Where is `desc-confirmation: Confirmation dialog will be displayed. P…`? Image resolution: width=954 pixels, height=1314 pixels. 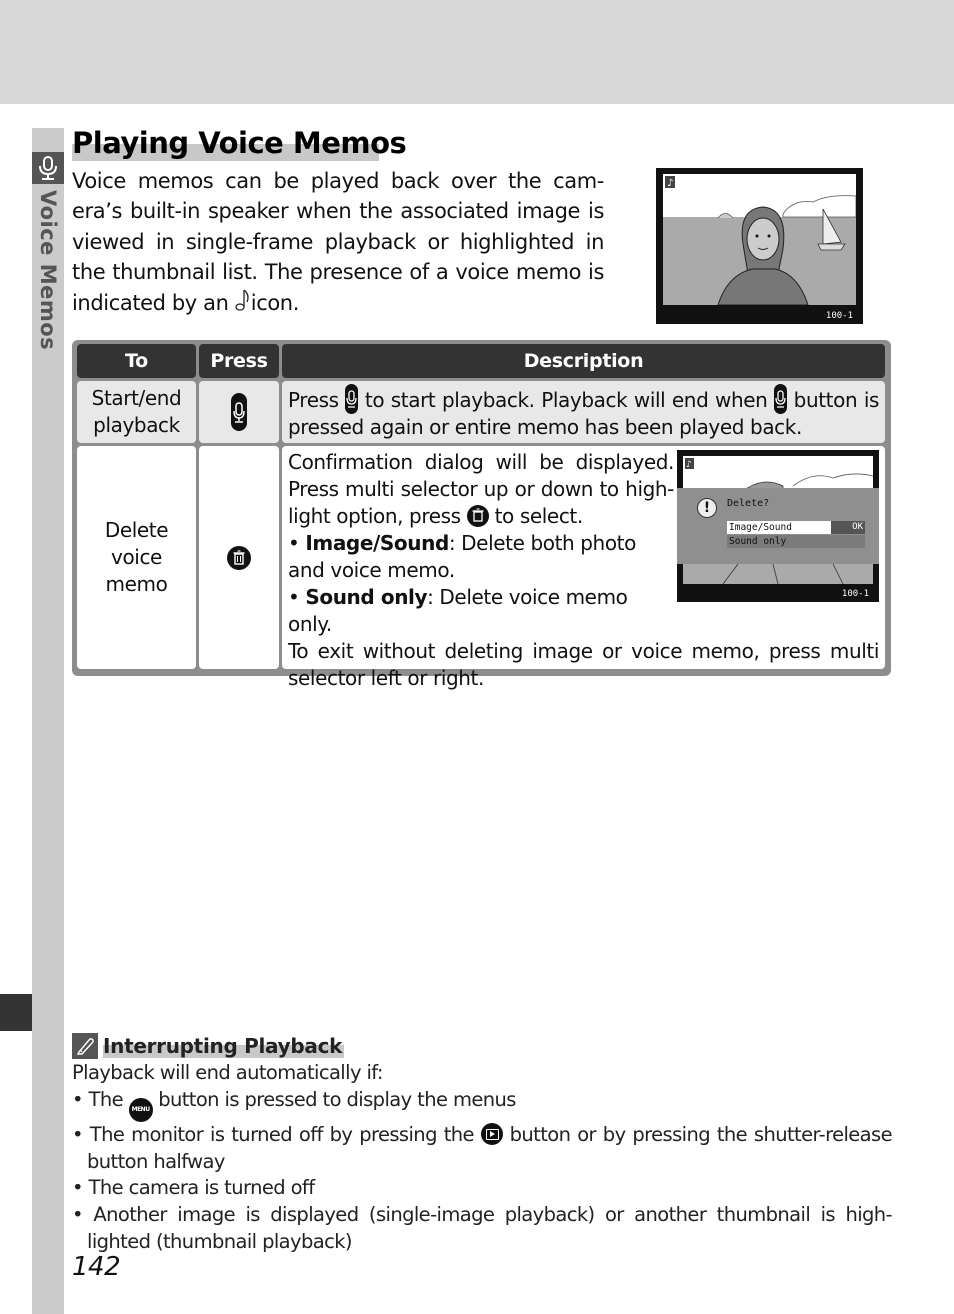
desc-confirmation: Confirmation dialog will be displayed. P… is located at coordinates (481, 489).